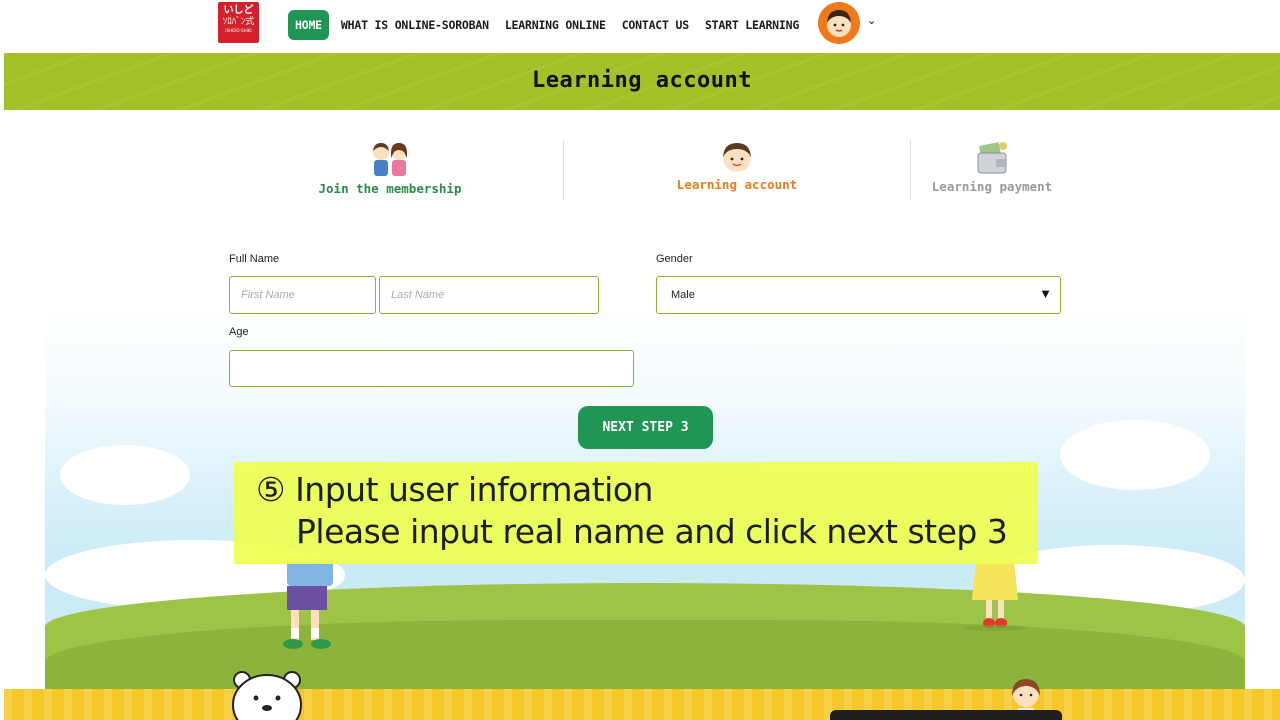 This screenshot has height=720, width=1280. Describe the element at coordinates (858, 295) in the screenshot. I see `gender-select: Male ▼` at that location.